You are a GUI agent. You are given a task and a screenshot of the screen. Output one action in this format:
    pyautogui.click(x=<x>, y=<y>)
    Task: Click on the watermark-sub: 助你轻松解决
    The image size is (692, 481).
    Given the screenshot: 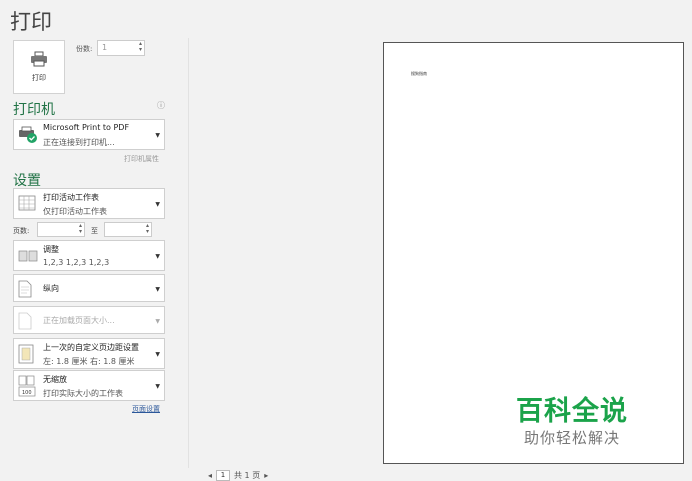 What is the action you would take?
    pyautogui.click(x=572, y=438)
    